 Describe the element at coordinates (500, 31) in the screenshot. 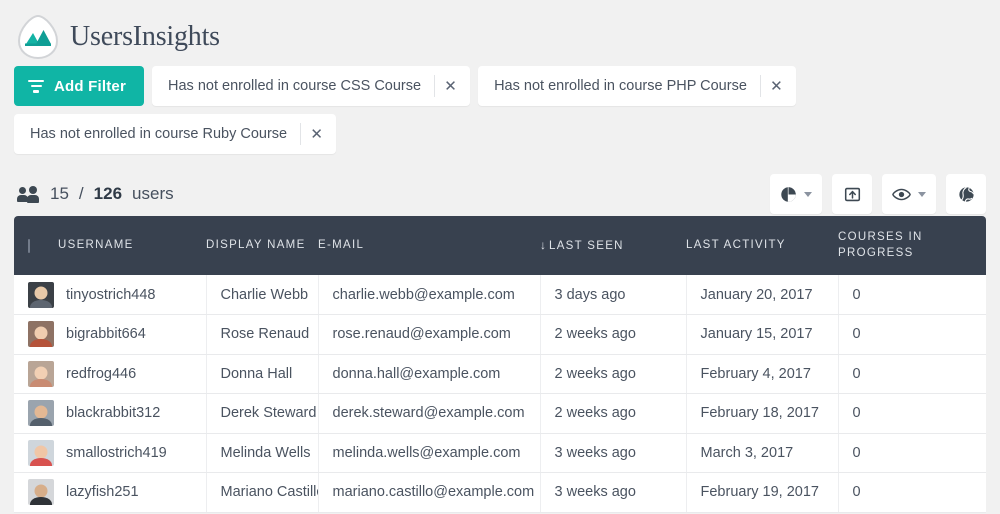

I see `app-header: UsersInsights` at that location.